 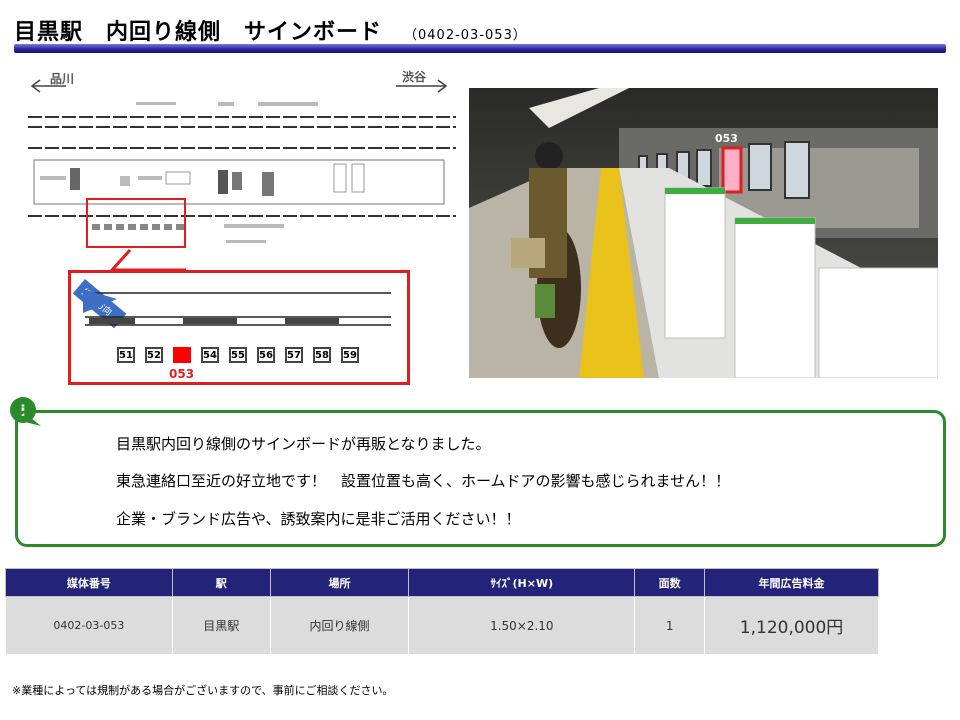 I want to click on title-underline, so click(x=480, y=48).